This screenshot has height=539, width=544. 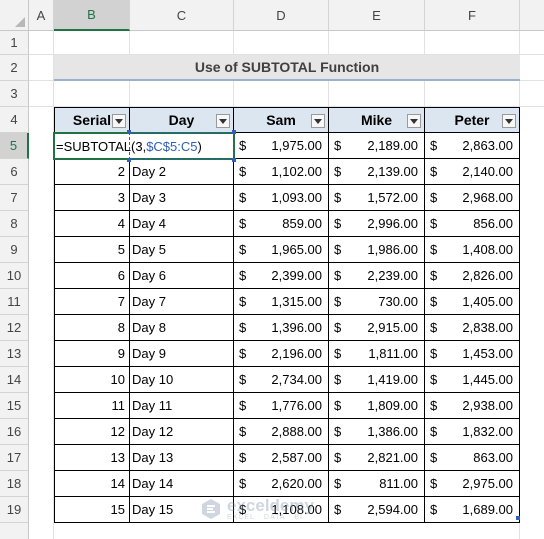 What do you see at coordinates (377, 250) in the screenshot?
I see `table-cell-mike: $1,986.00` at bounding box center [377, 250].